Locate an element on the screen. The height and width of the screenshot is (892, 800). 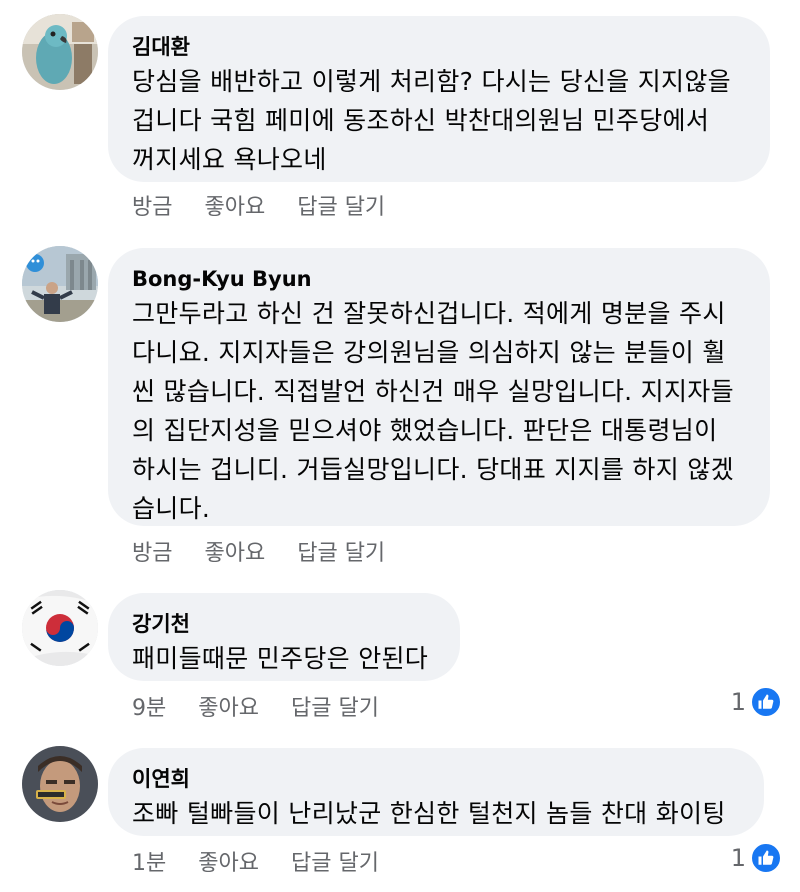
comment-text: 패미들때문 민주당은 안된다 is located at coordinates (280, 658).